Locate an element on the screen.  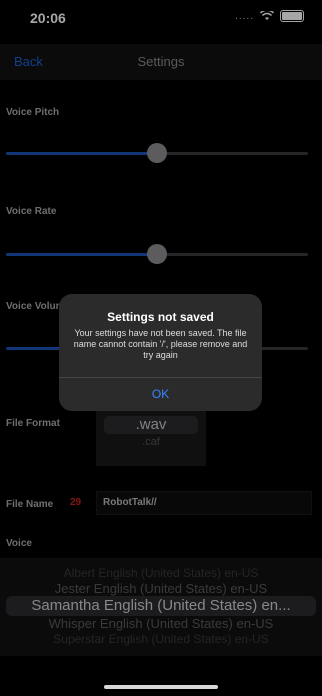
alert-title: Settings not saved is located at coordinates (160, 317).